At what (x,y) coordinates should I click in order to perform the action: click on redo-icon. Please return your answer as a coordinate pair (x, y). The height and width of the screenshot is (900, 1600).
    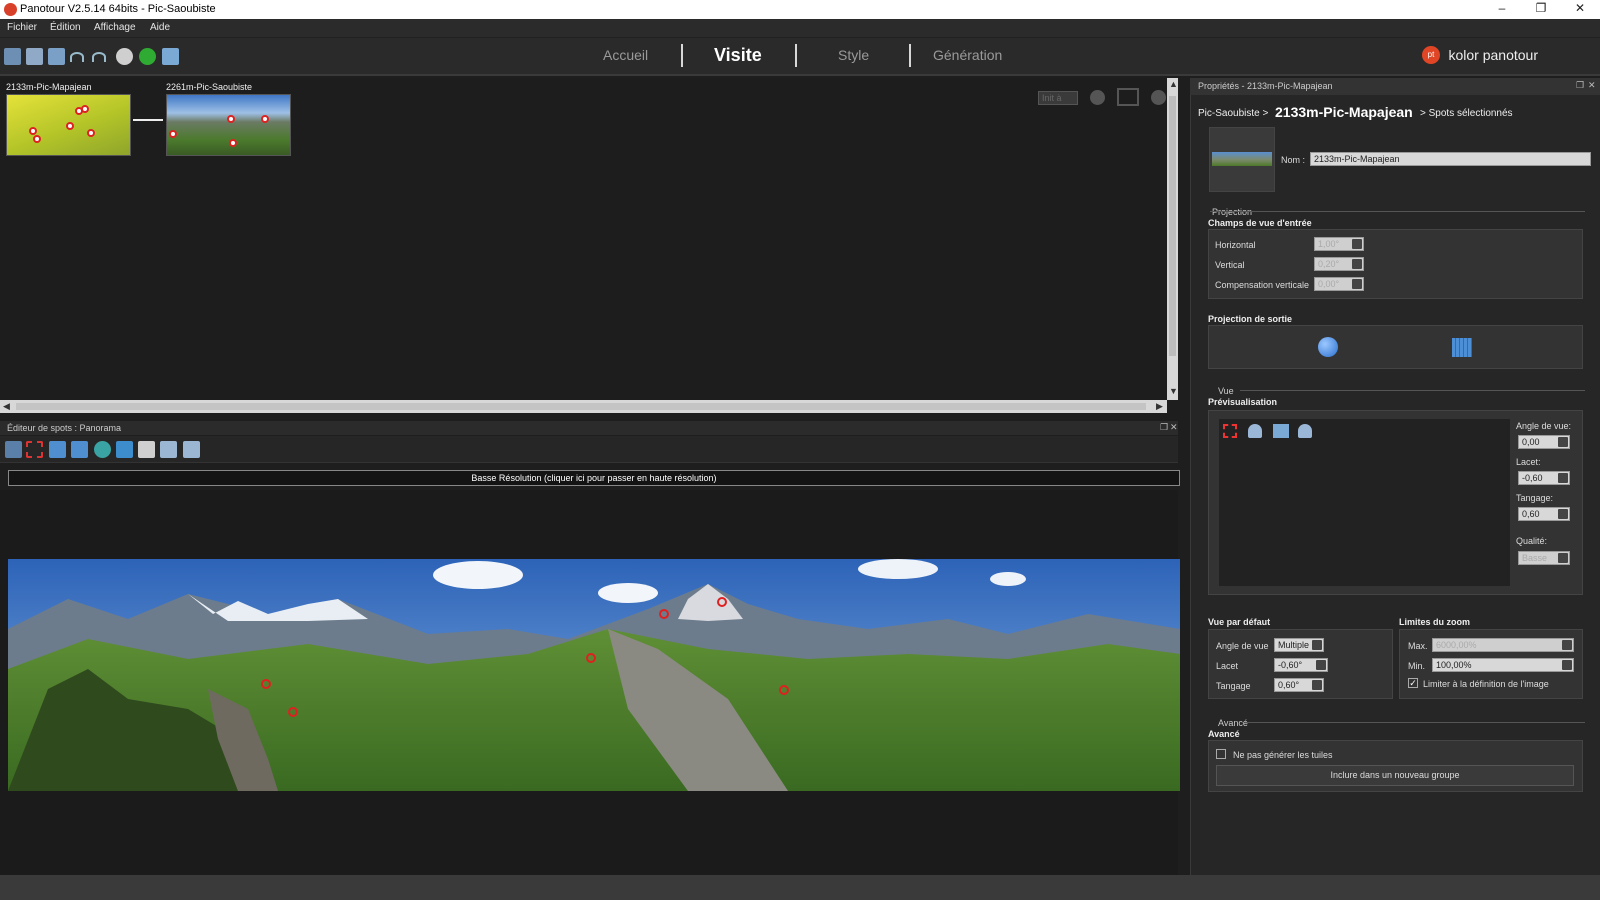
    Looking at the image, I should click on (99, 57).